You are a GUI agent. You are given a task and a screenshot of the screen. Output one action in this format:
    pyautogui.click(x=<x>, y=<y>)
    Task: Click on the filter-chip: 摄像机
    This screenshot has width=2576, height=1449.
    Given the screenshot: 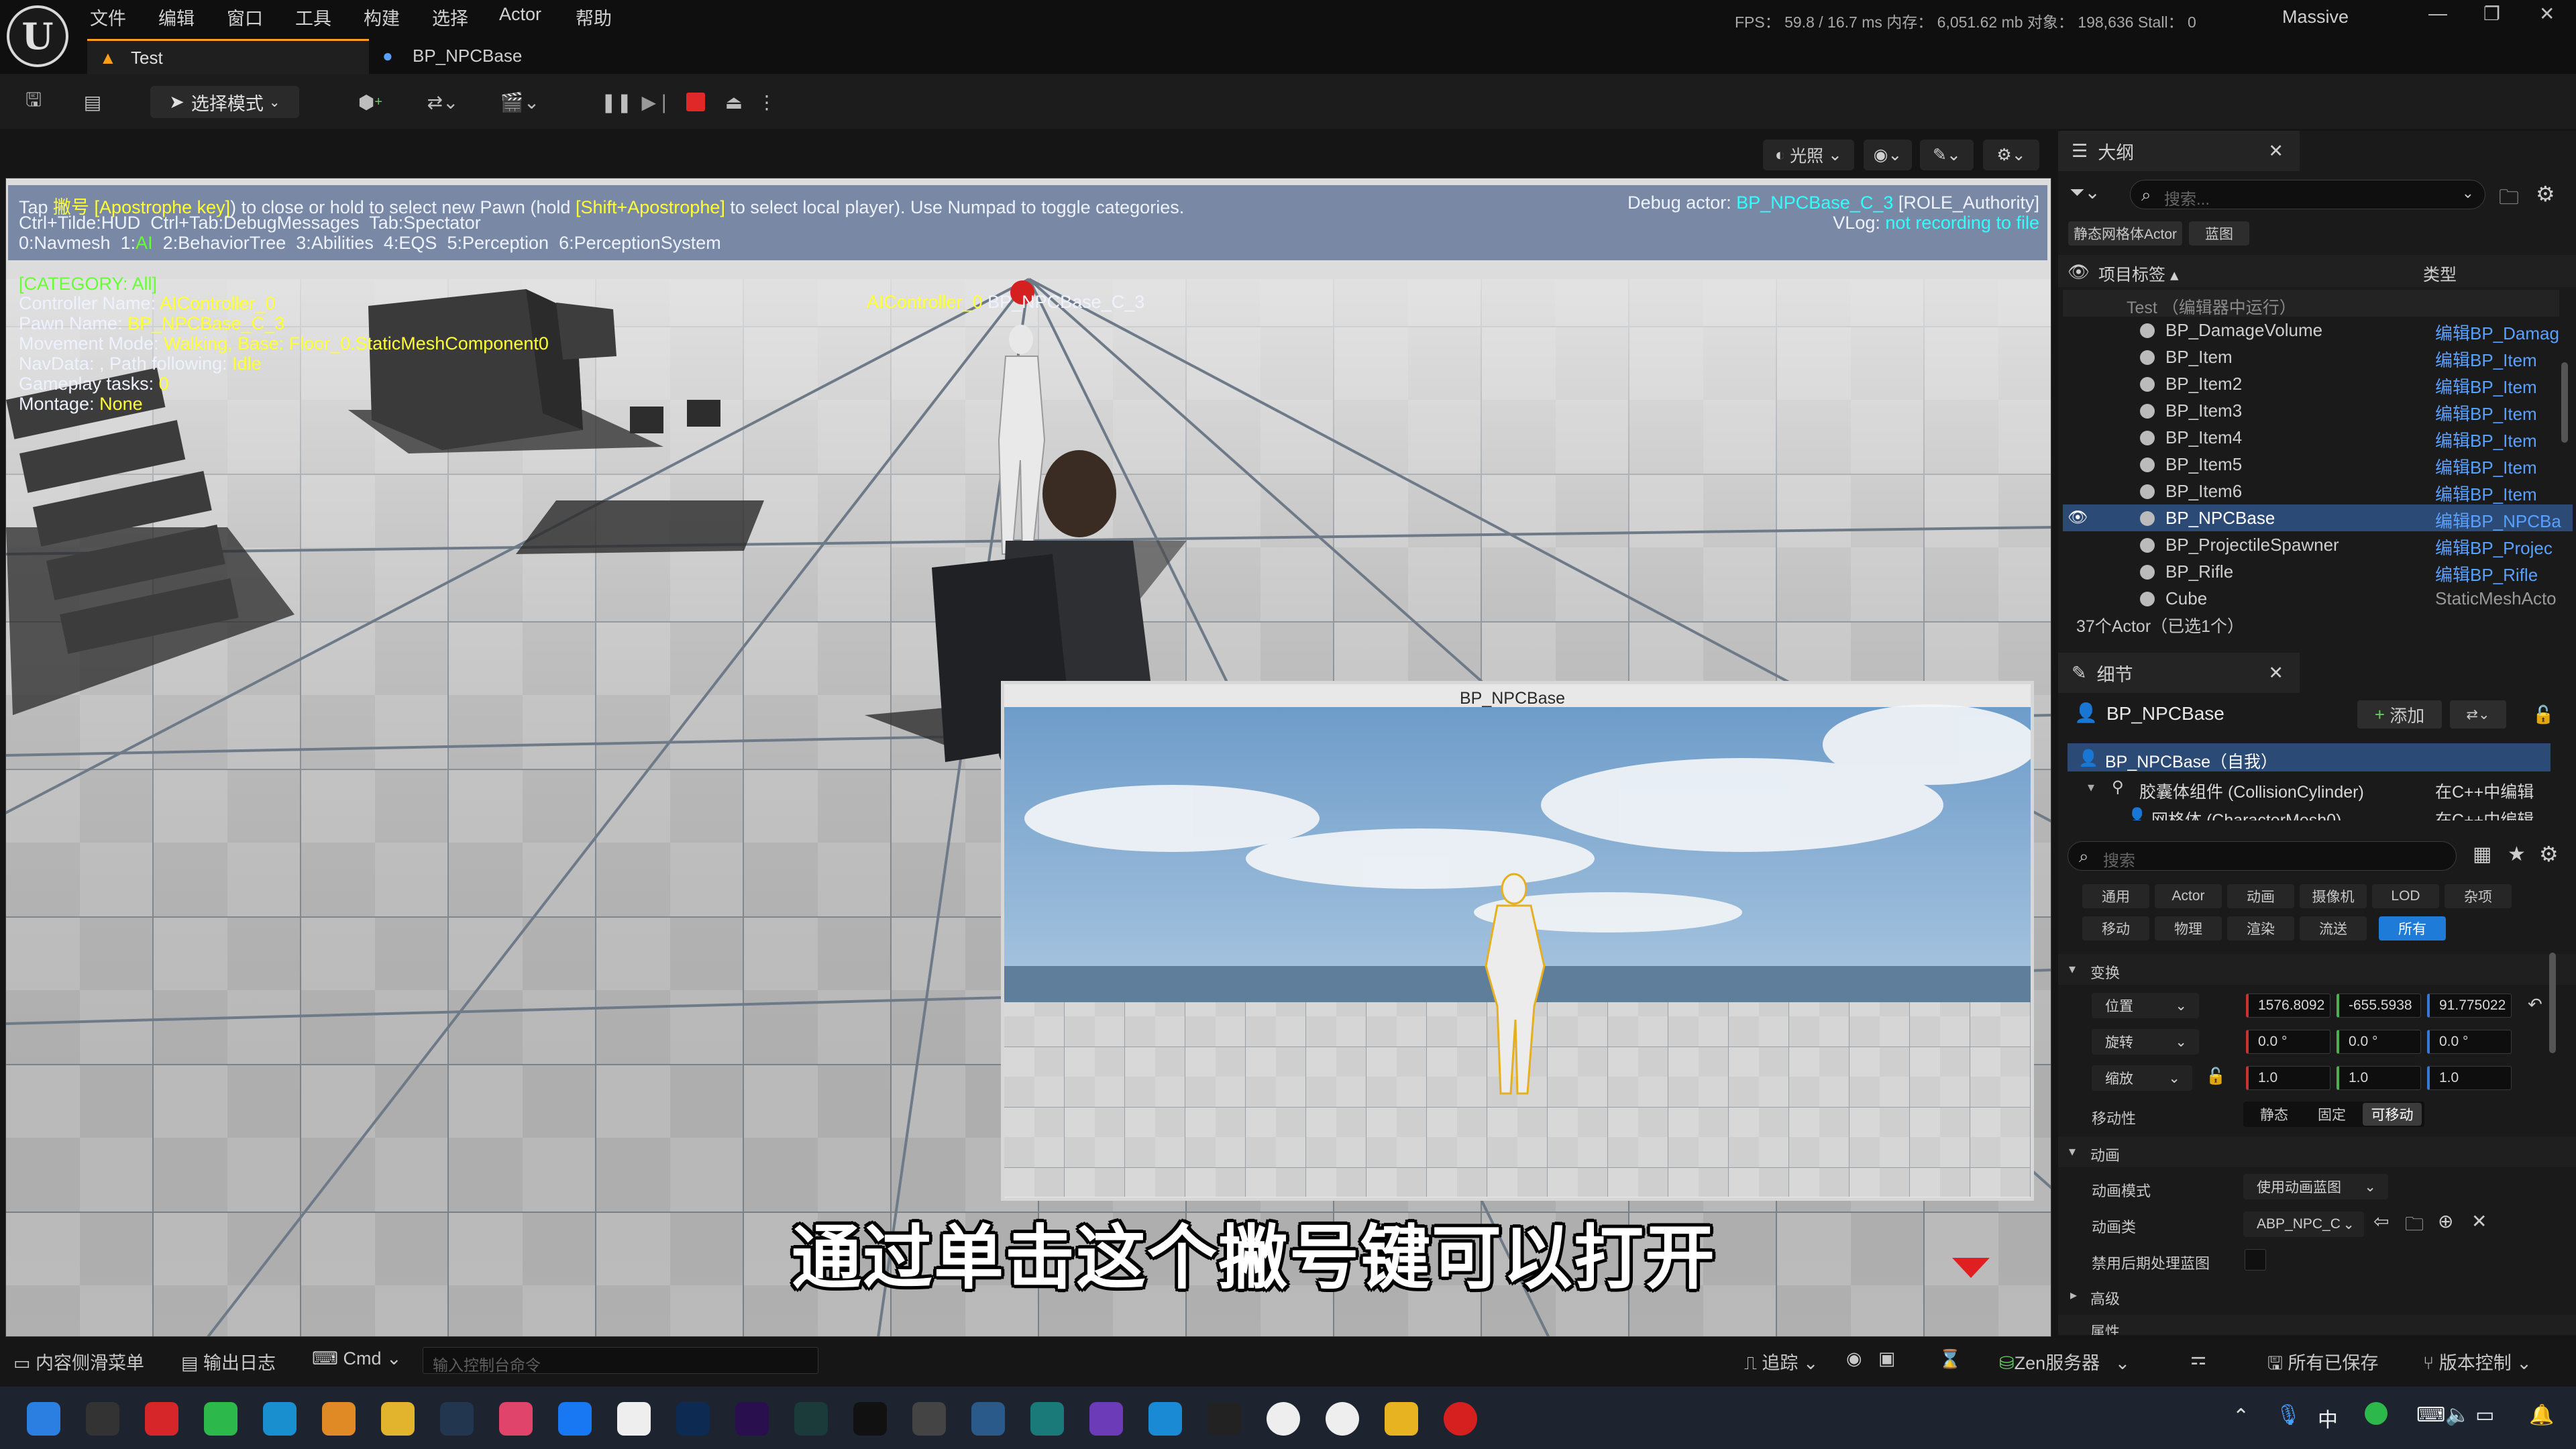 What is the action you would take?
    pyautogui.click(x=2333, y=896)
    